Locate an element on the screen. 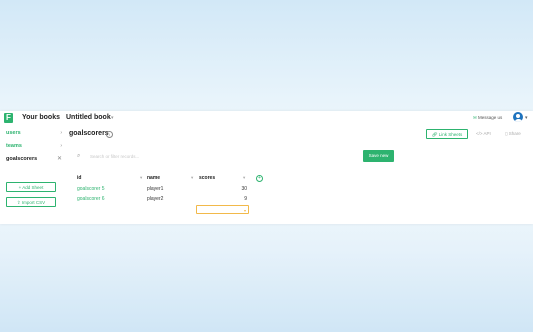 The width and height of the screenshot is (533, 332). link-icon: 🔗︎ is located at coordinates (435, 134).